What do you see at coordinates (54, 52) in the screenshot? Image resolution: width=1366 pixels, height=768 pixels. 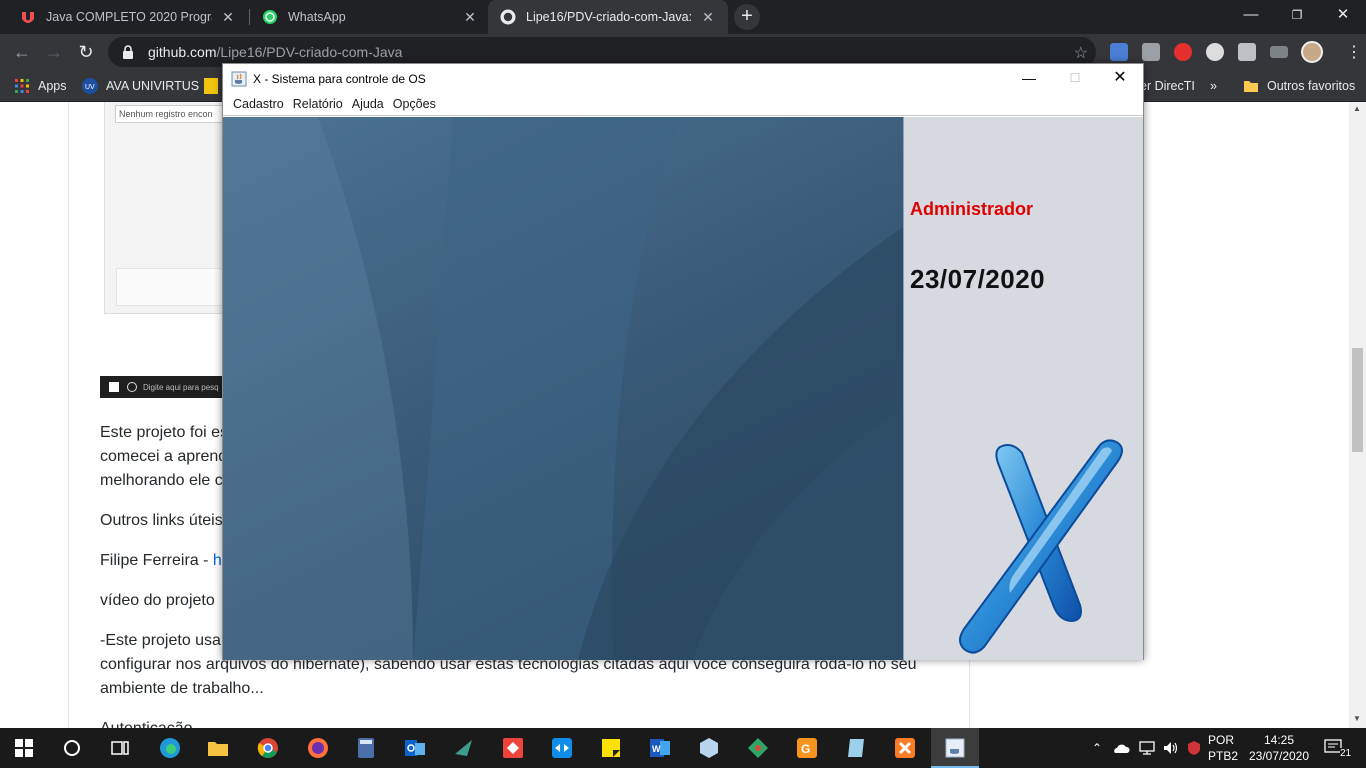 I see `forward-arrow-icon: →` at bounding box center [54, 52].